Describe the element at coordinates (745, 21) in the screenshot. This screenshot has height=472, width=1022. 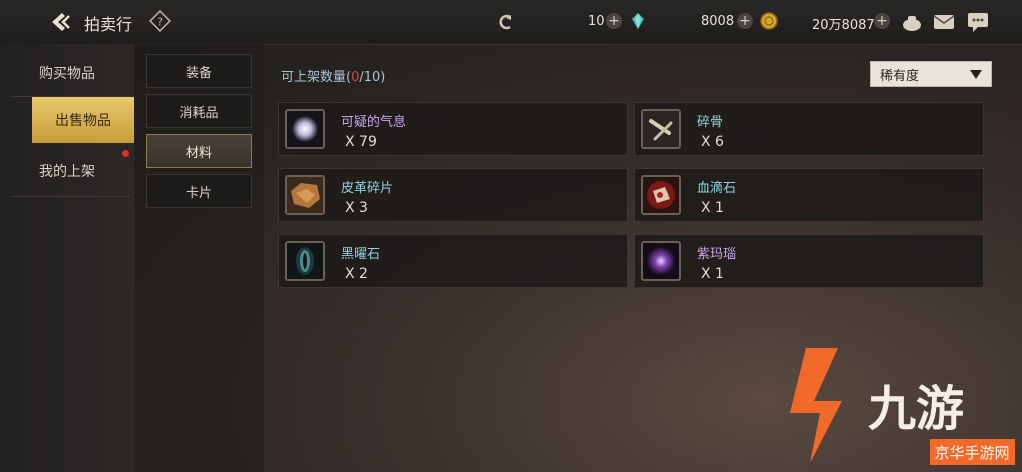
I see `add-gold-button: +` at that location.